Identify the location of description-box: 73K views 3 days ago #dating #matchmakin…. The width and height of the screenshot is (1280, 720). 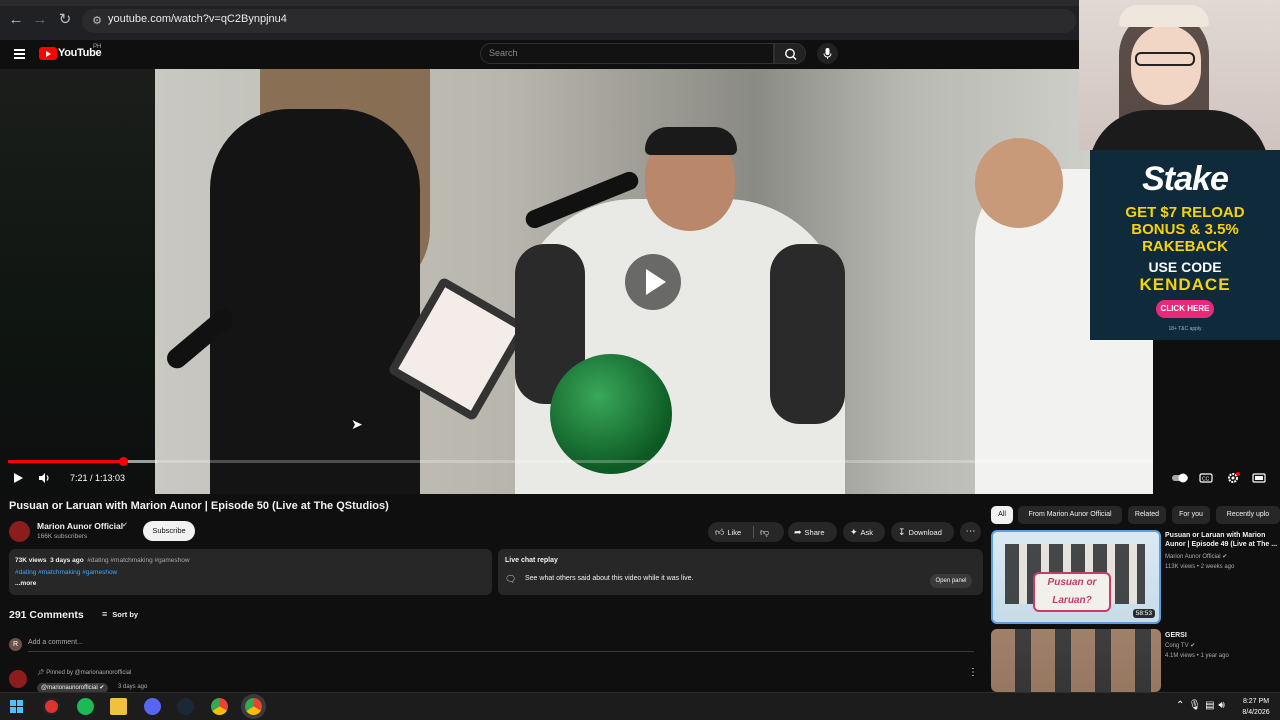
(250, 572).